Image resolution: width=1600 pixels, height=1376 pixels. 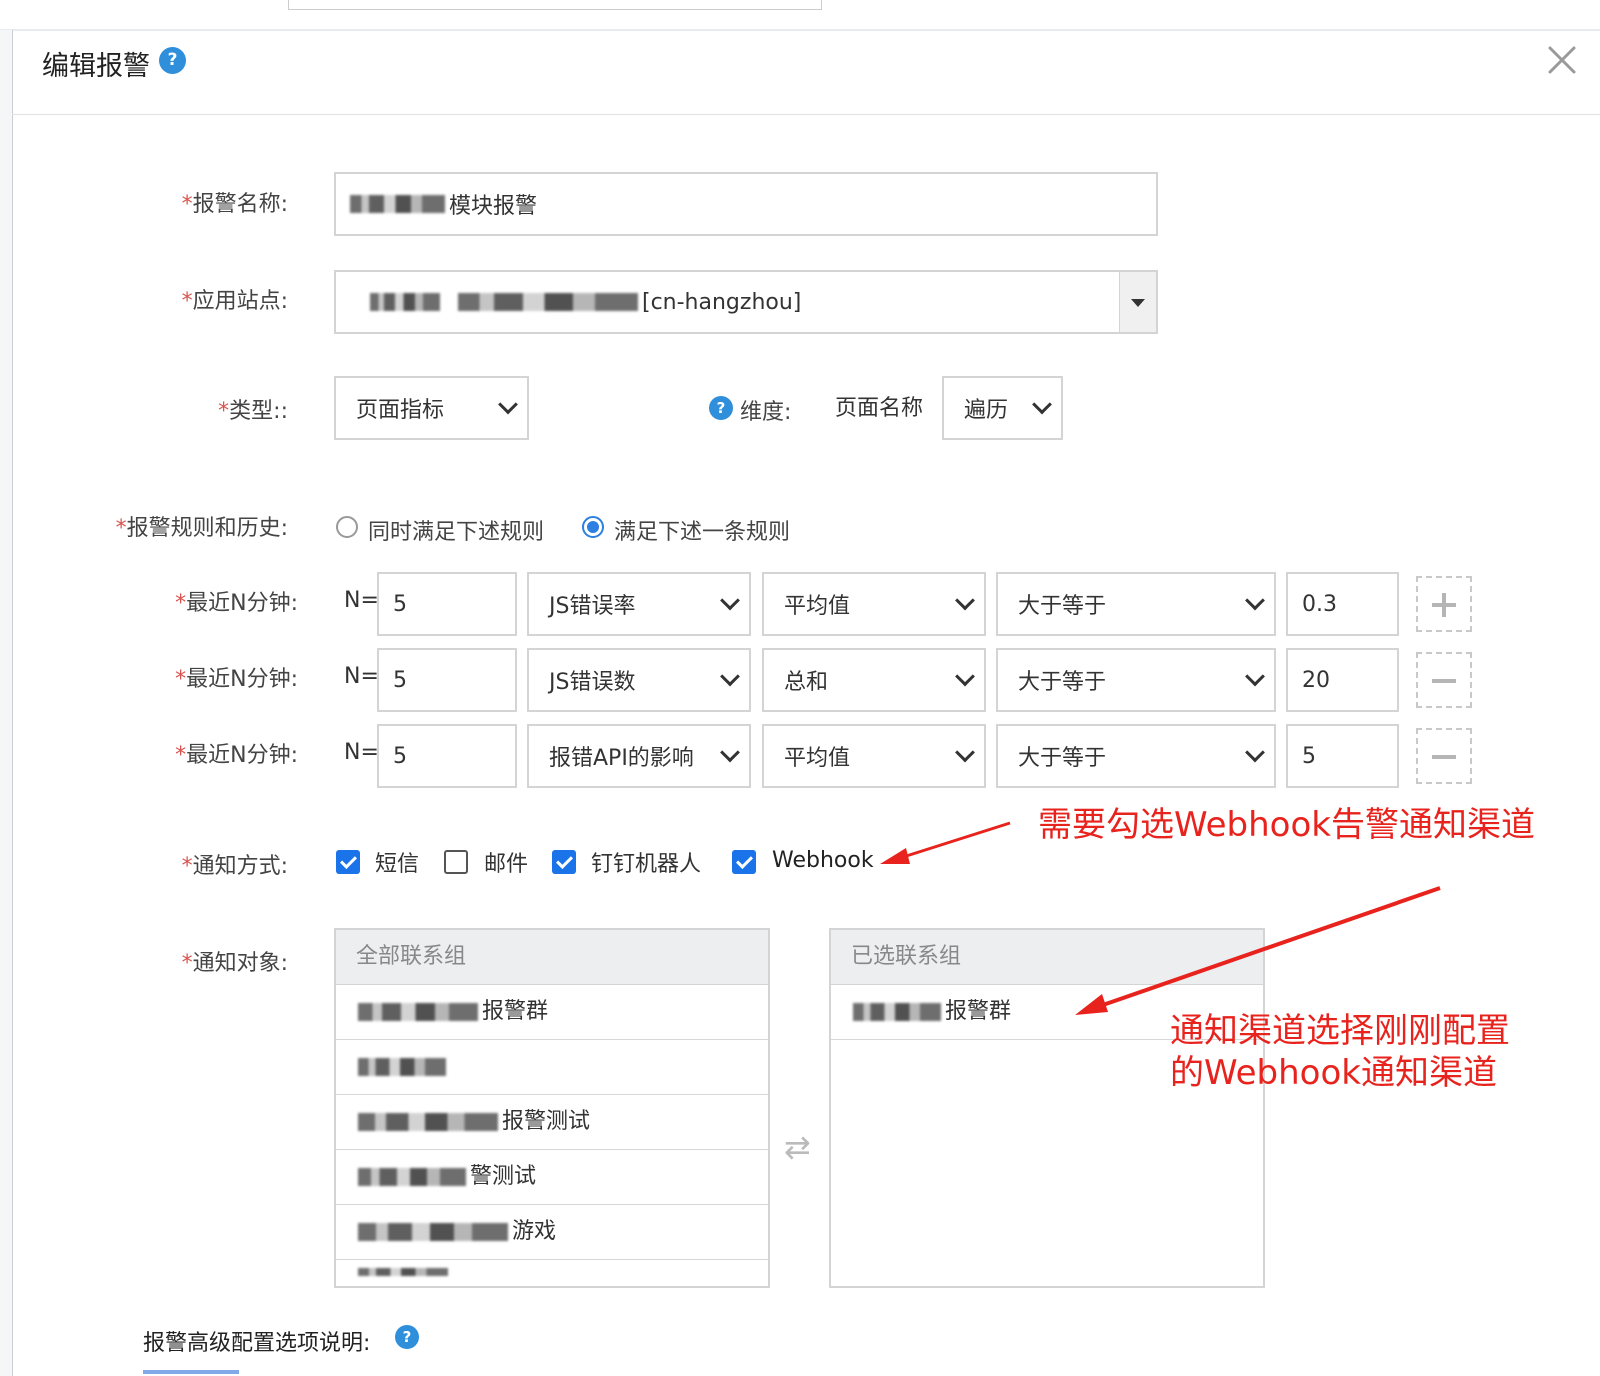 I want to click on channel-arrow, so click(x=1258, y=950).